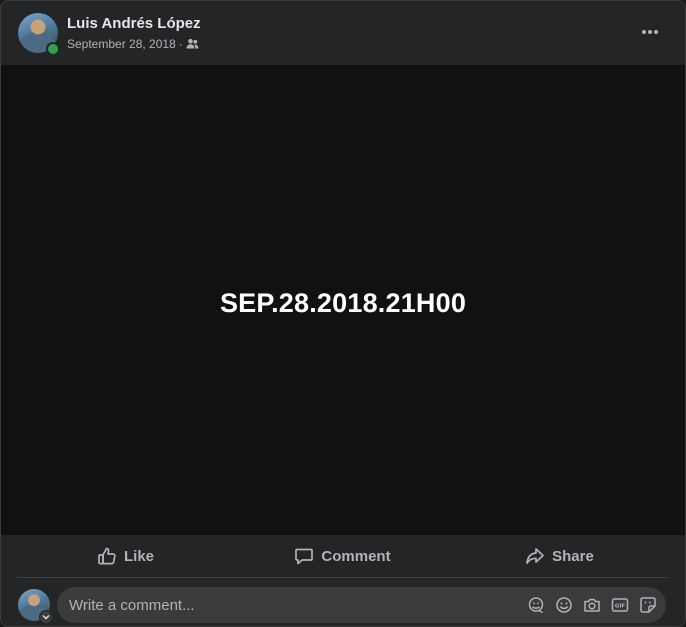  Describe the element at coordinates (536, 605) in the screenshot. I see `avatar-sticker-icon` at that location.